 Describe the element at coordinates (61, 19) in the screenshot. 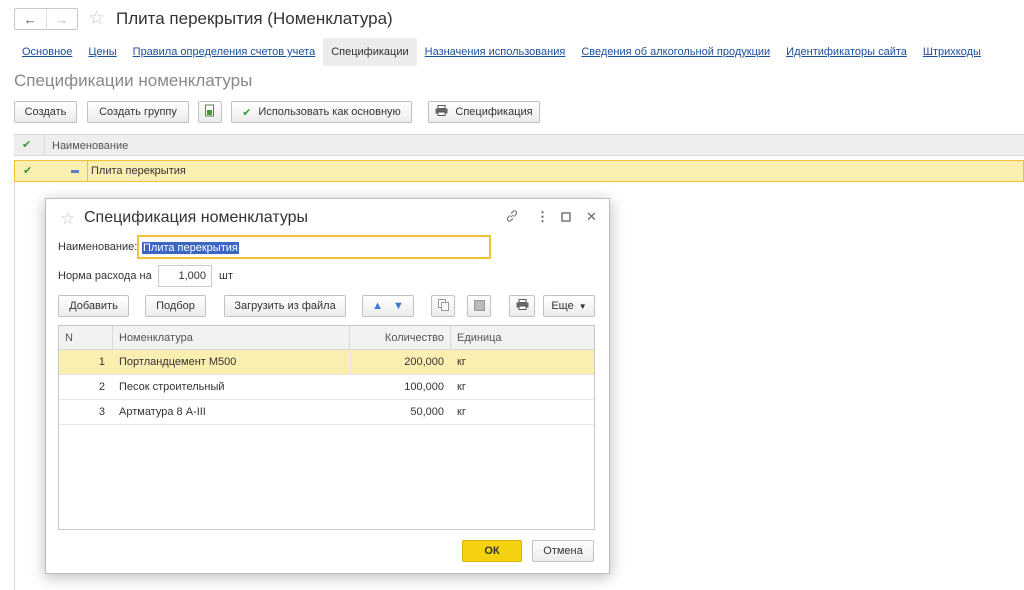

I see `forward-arrow-icon: →` at that location.